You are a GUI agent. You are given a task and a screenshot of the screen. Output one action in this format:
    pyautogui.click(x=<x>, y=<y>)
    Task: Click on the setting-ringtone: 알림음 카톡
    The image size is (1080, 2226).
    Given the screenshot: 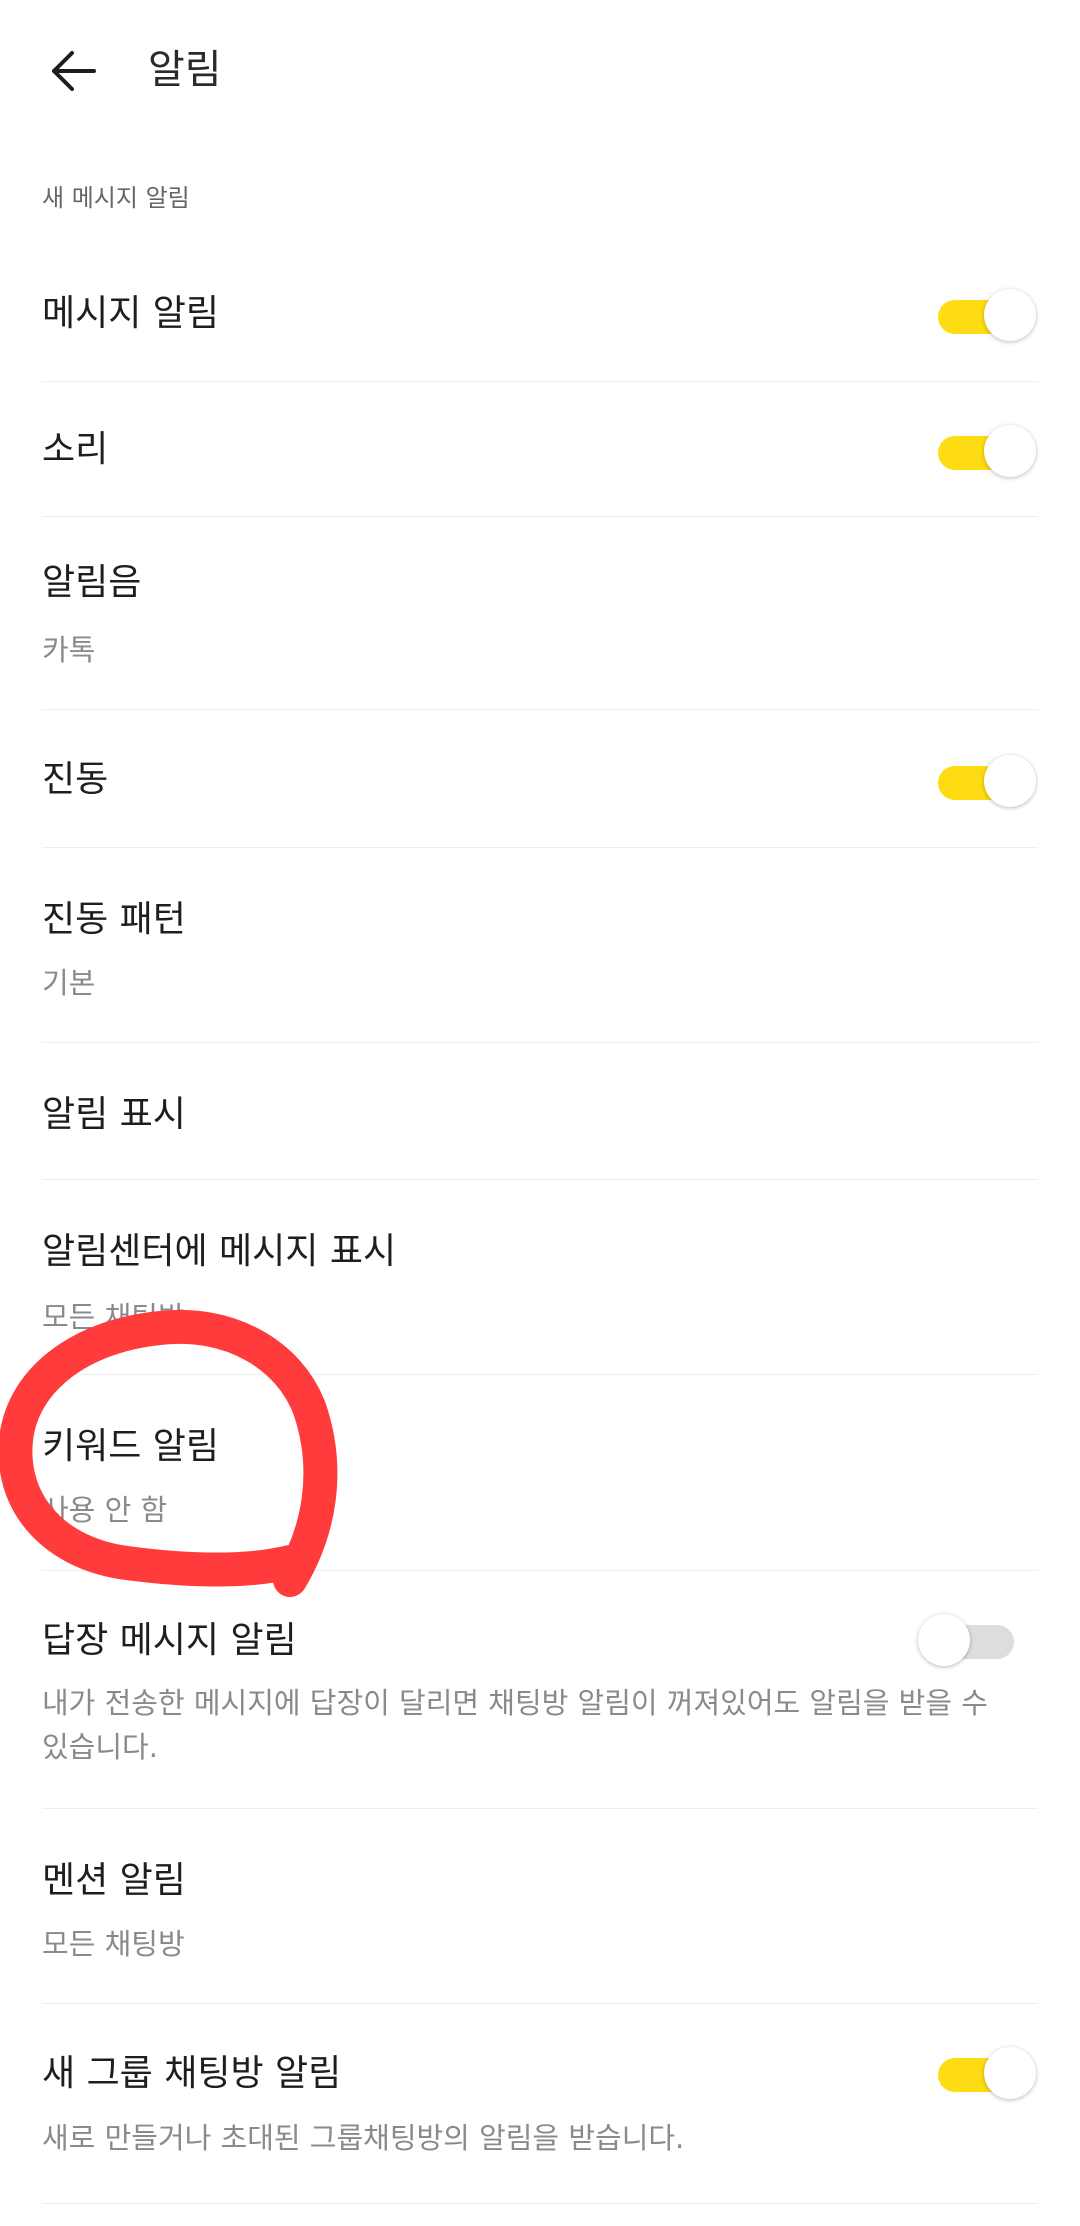 What is the action you would take?
    pyautogui.click(x=540, y=613)
    